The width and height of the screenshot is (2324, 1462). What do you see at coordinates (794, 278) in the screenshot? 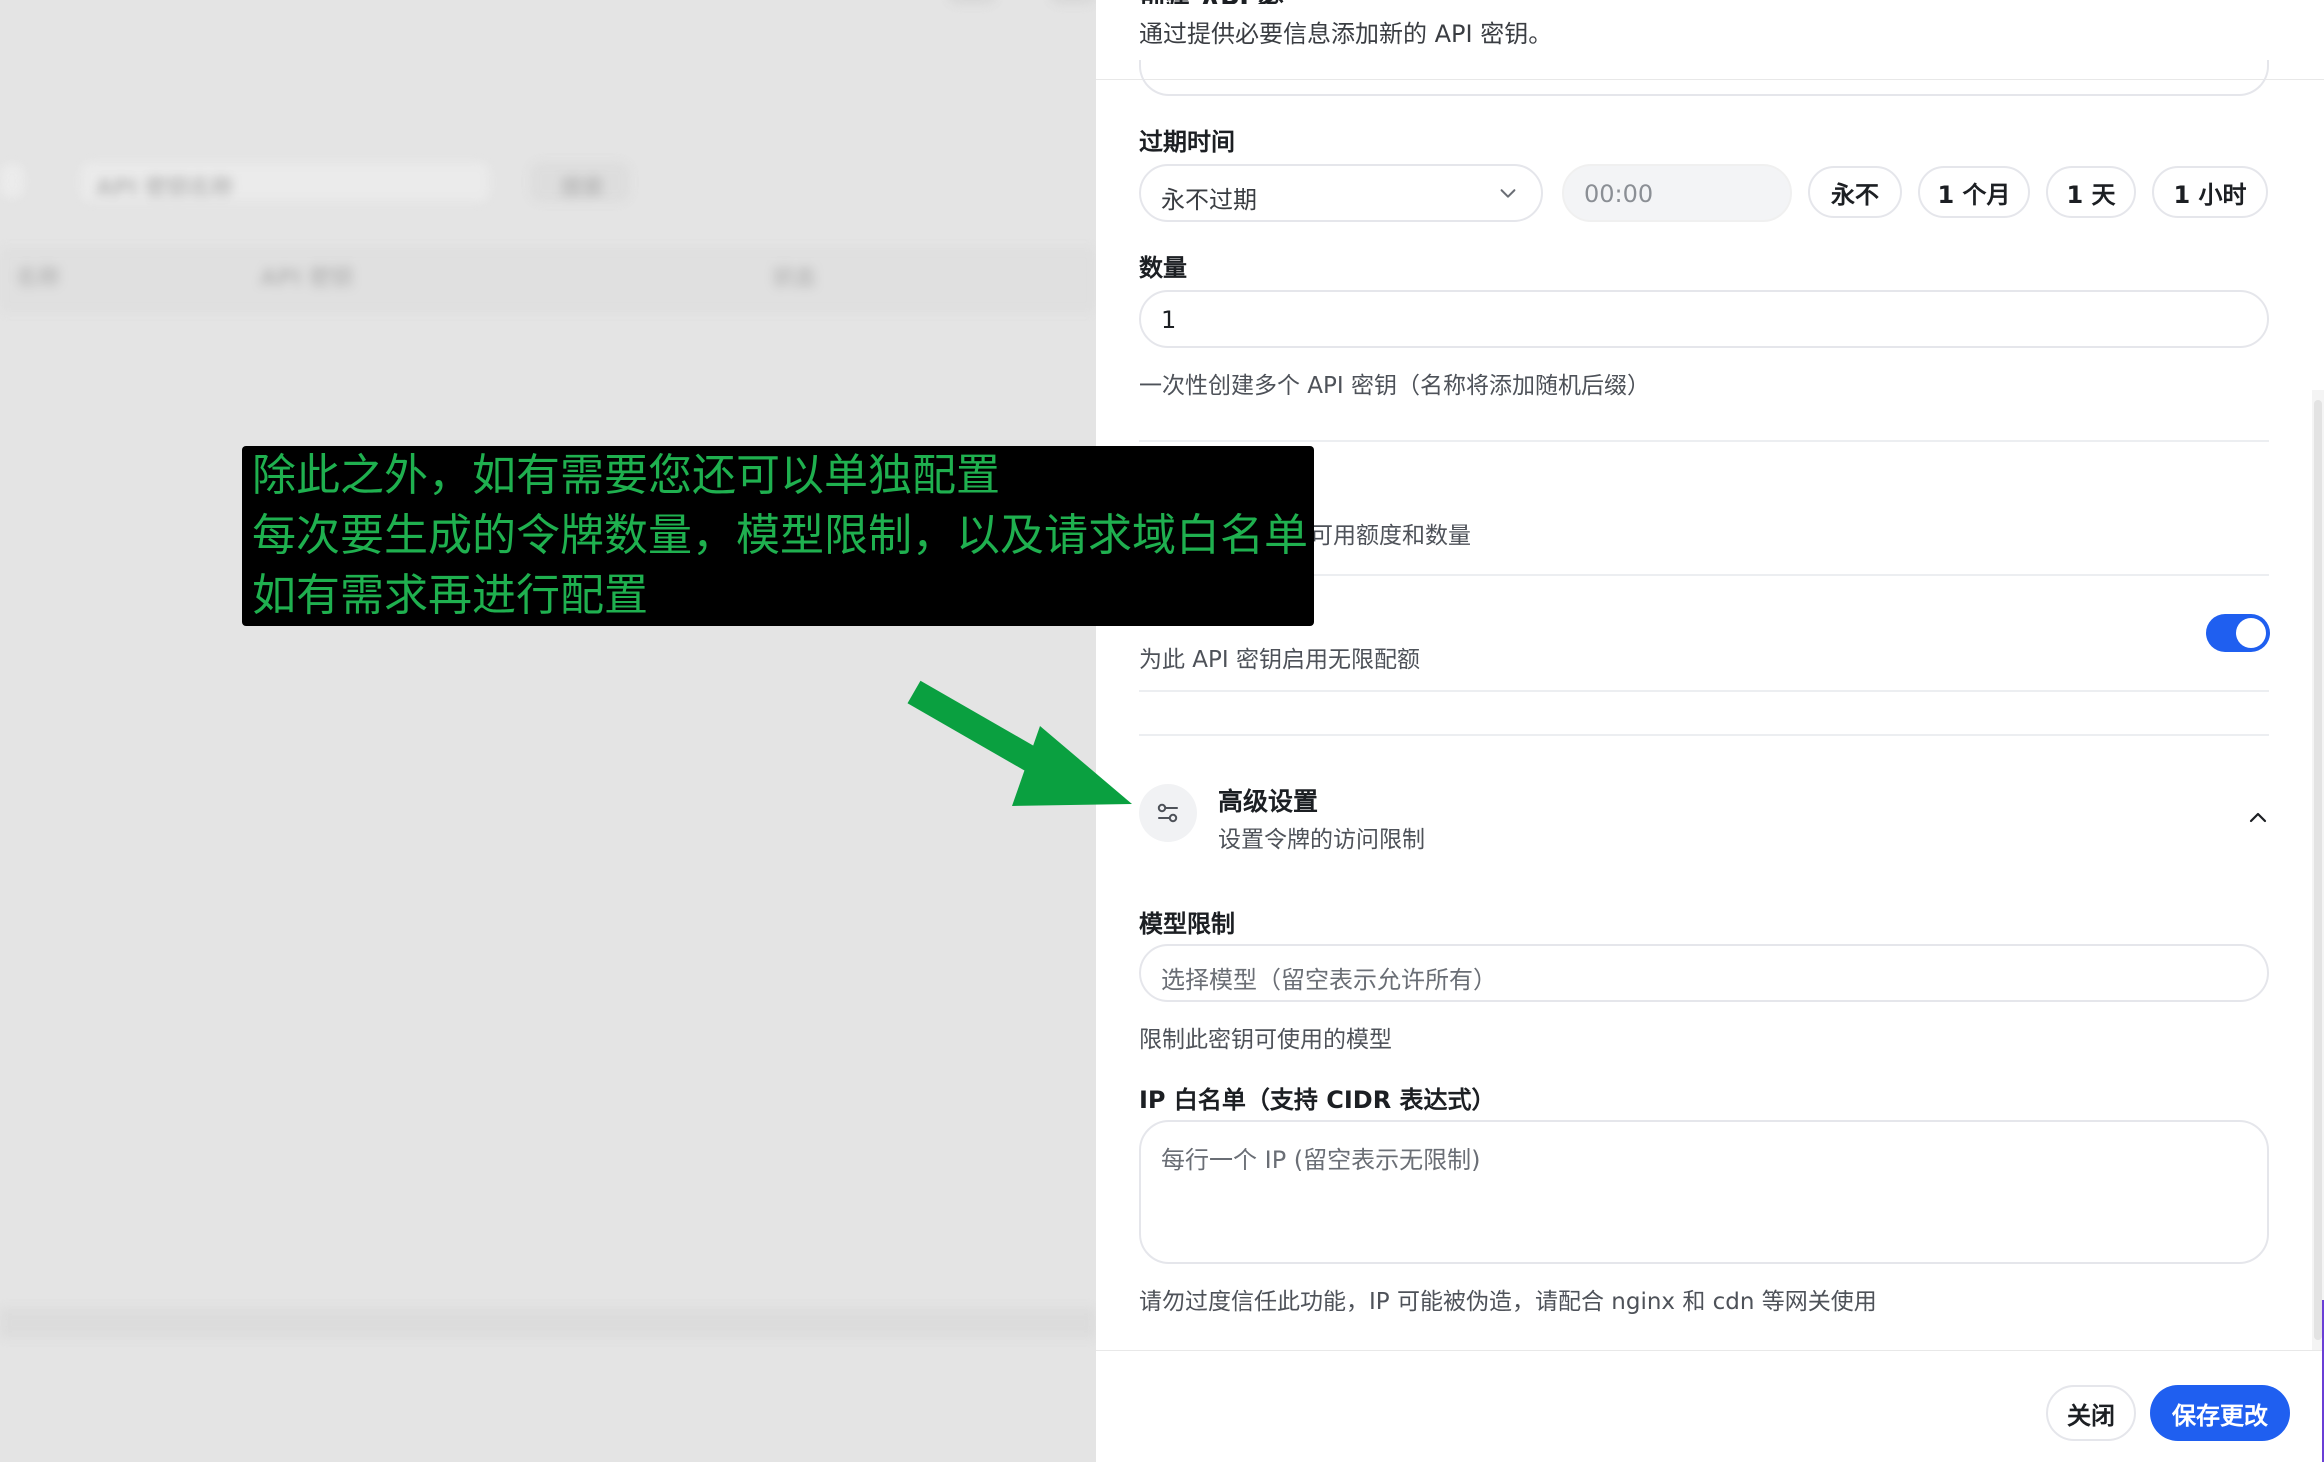
I see `bg-col-status: 状态` at bounding box center [794, 278].